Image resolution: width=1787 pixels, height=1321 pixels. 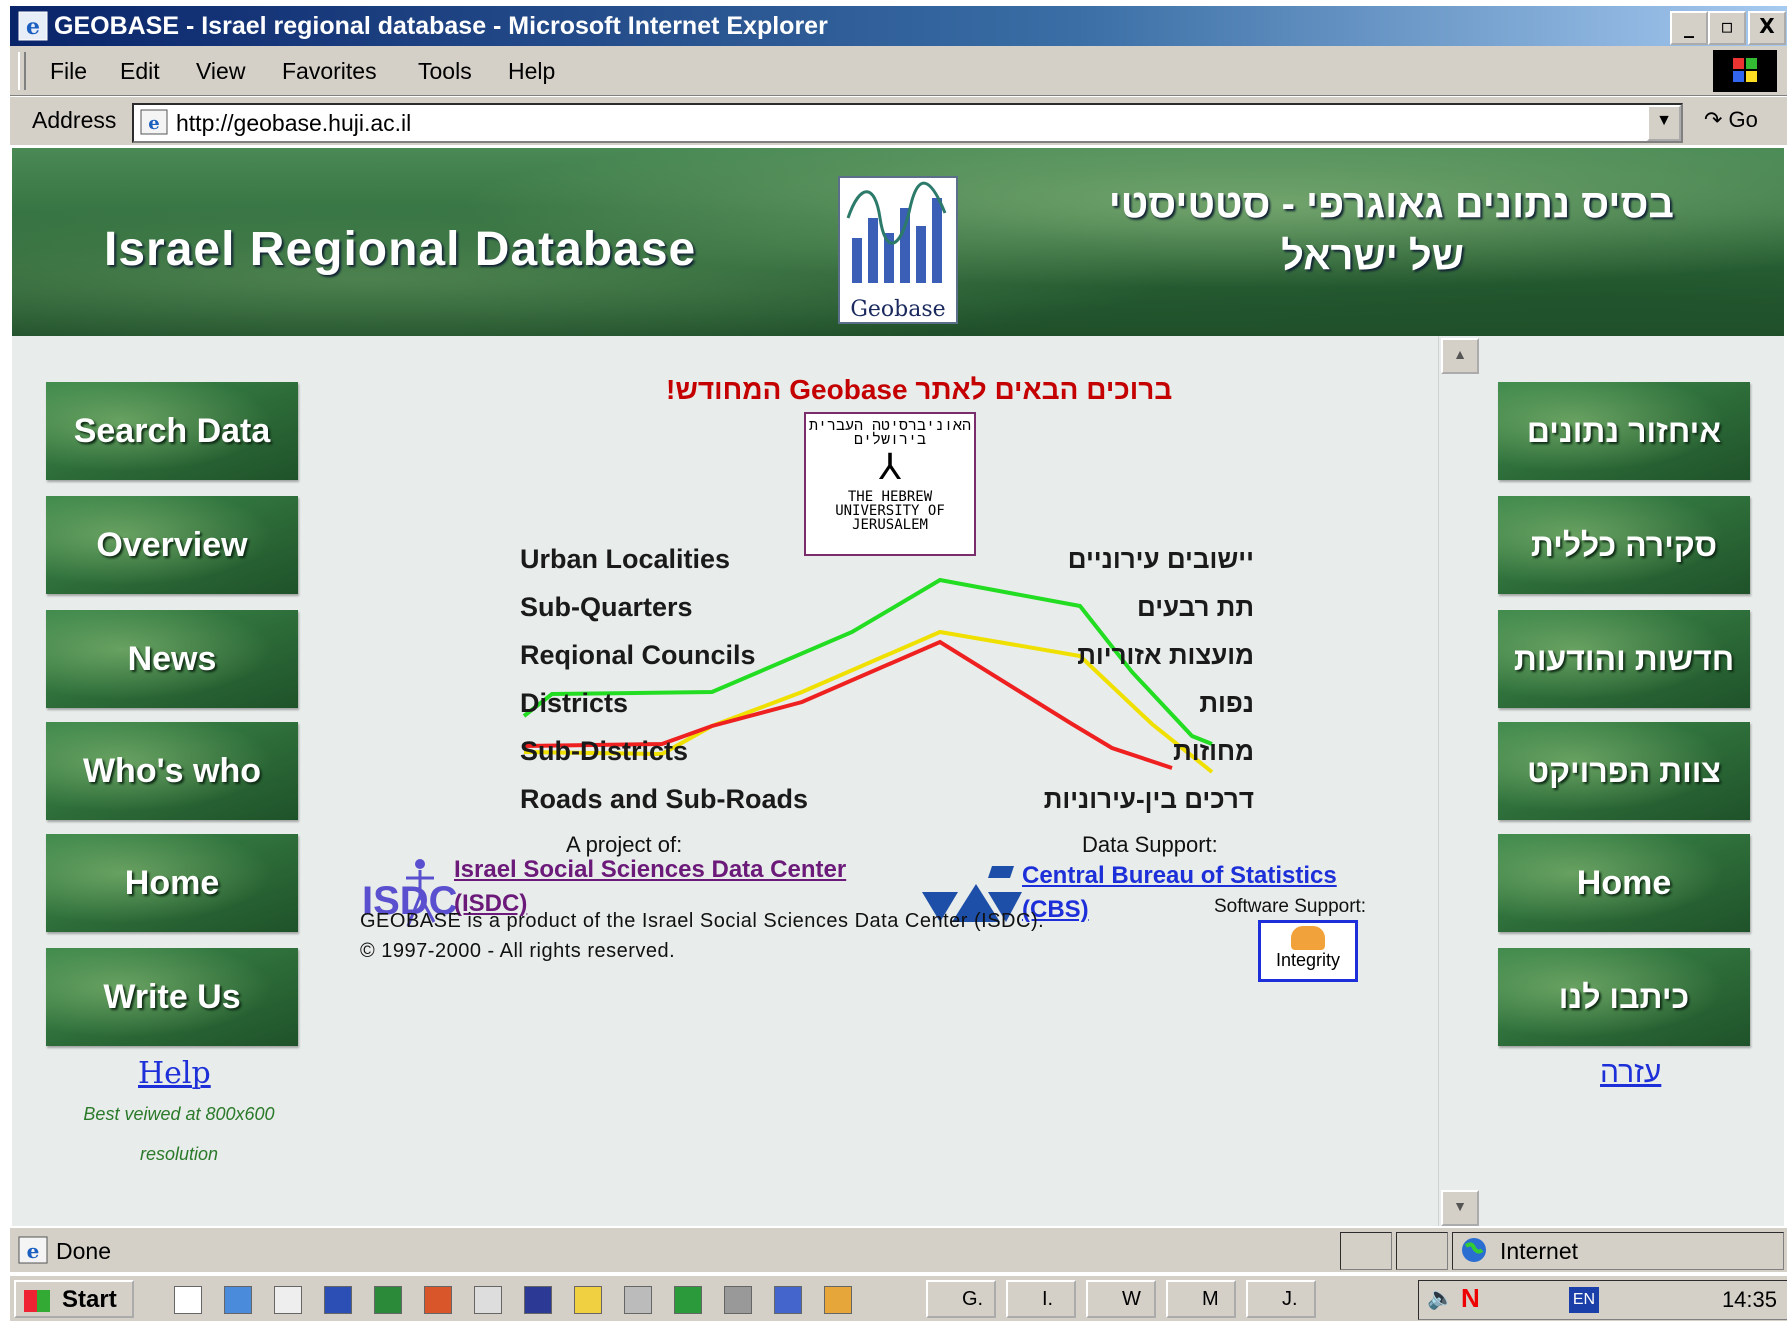 I want to click on language-indicator-icon: EN, so click(x=1584, y=1300).